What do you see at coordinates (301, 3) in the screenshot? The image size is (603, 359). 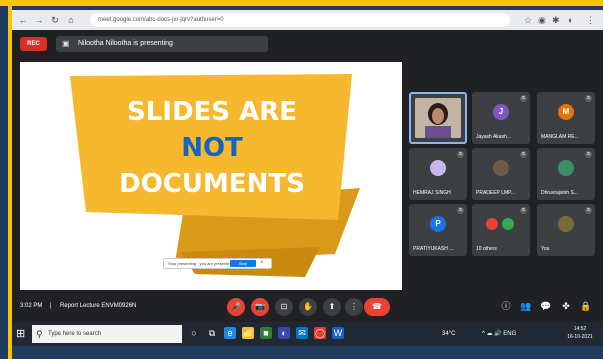 I see `yellow-border-top` at bounding box center [301, 3].